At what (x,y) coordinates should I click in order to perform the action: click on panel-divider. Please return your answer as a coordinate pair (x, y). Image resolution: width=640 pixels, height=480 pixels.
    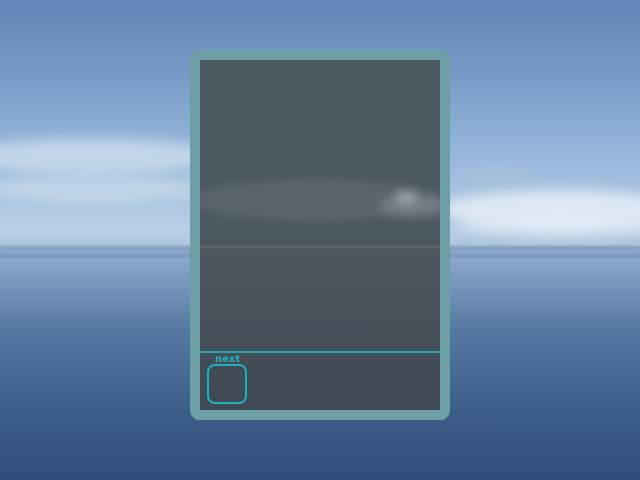
    Looking at the image, I should click on (320, 352).